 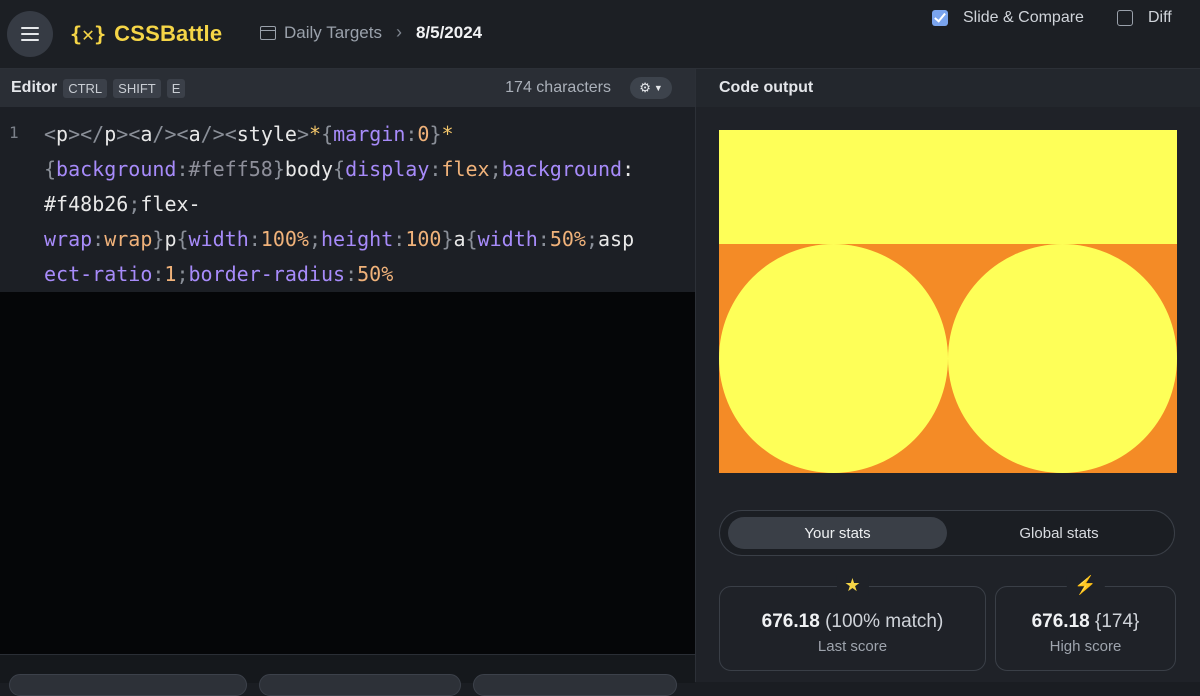 What do you see at coordinates (1023, 18) in the screenshot?
I see `slide-compare-label: Slide & Compare` at bounding box center [1023, 18].